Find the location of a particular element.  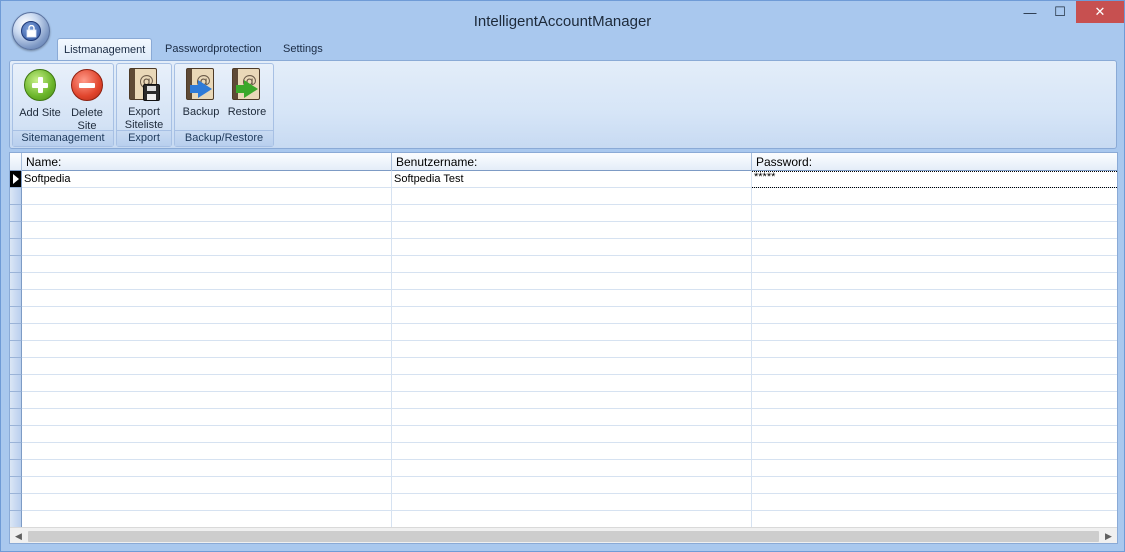

table-row: Softpedia Softpedia Test ***** is located at coordinates (569, 179).